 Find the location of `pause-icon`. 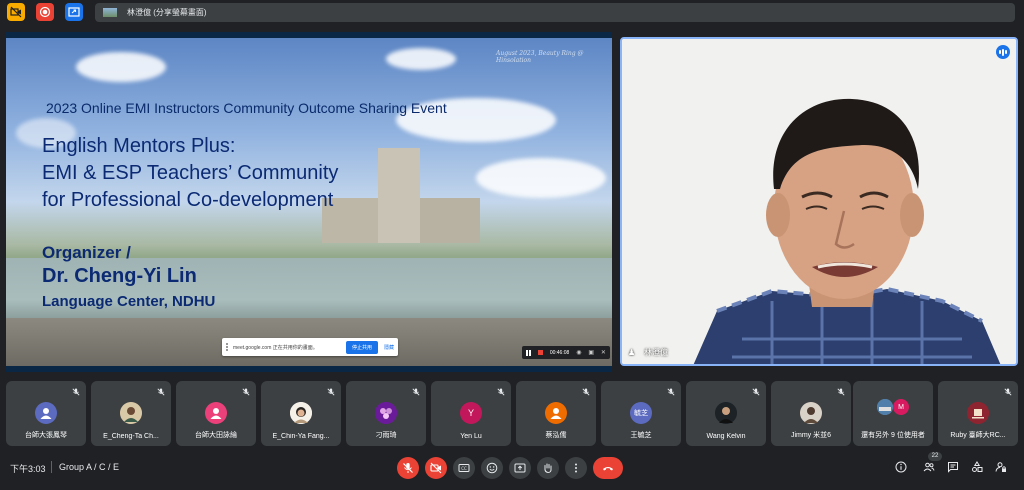

pause-icon is located at coordinates (528, 352).